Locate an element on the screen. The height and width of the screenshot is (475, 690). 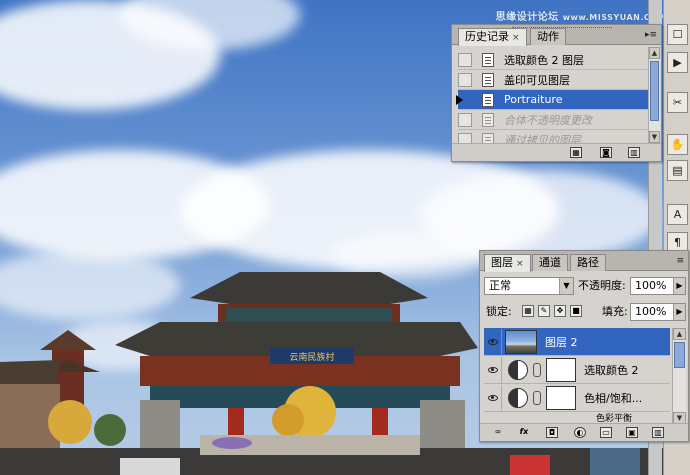
blend-mode-select: 正常 ▼ is located at coordinates (529, 286).